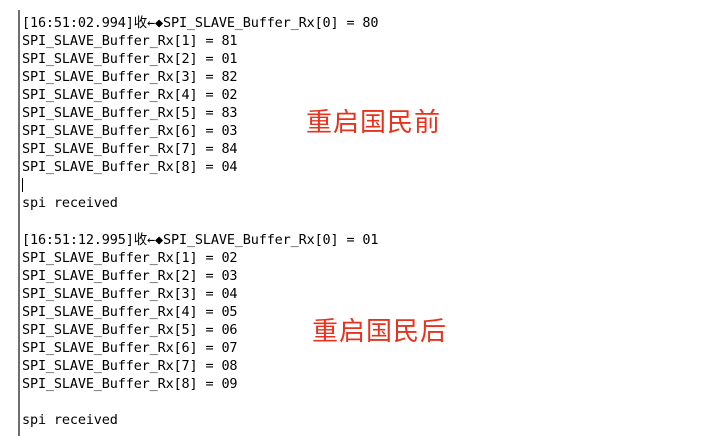 The image size is (721, 436). Describe the element at coordinates (130, 258) in the screenshot. I see `log-line: SPI_SLAVE_Buffer_Rx[1] = 02` at that location.